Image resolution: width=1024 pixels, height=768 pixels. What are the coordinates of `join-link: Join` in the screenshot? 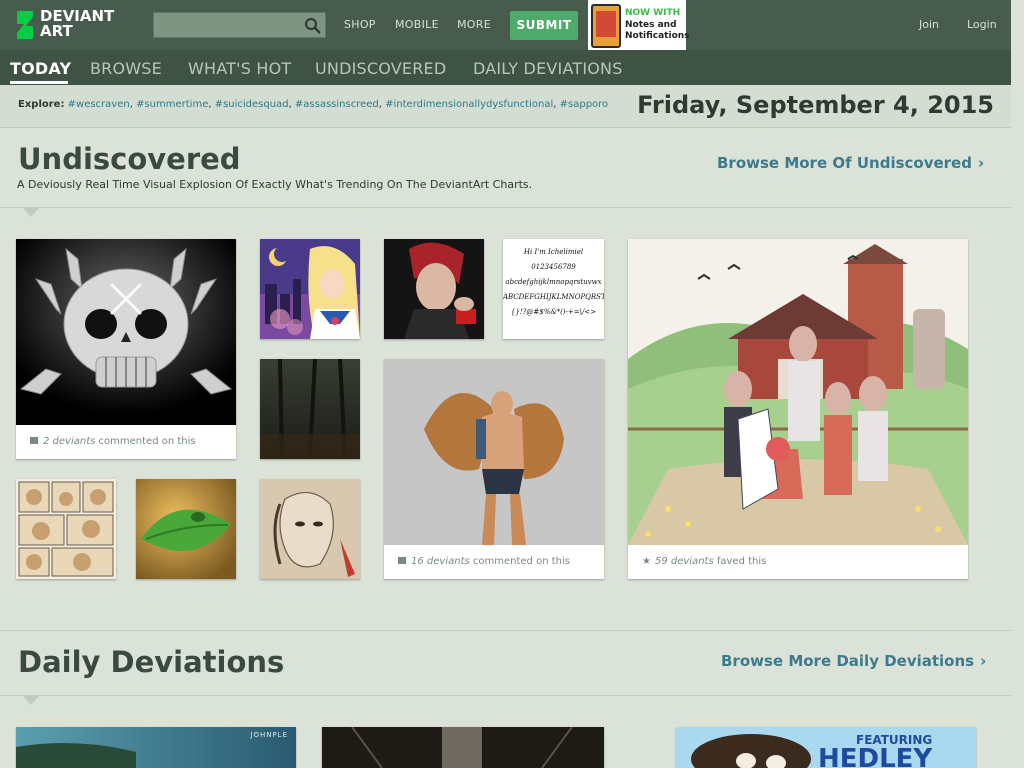 It's located at (929, 24).